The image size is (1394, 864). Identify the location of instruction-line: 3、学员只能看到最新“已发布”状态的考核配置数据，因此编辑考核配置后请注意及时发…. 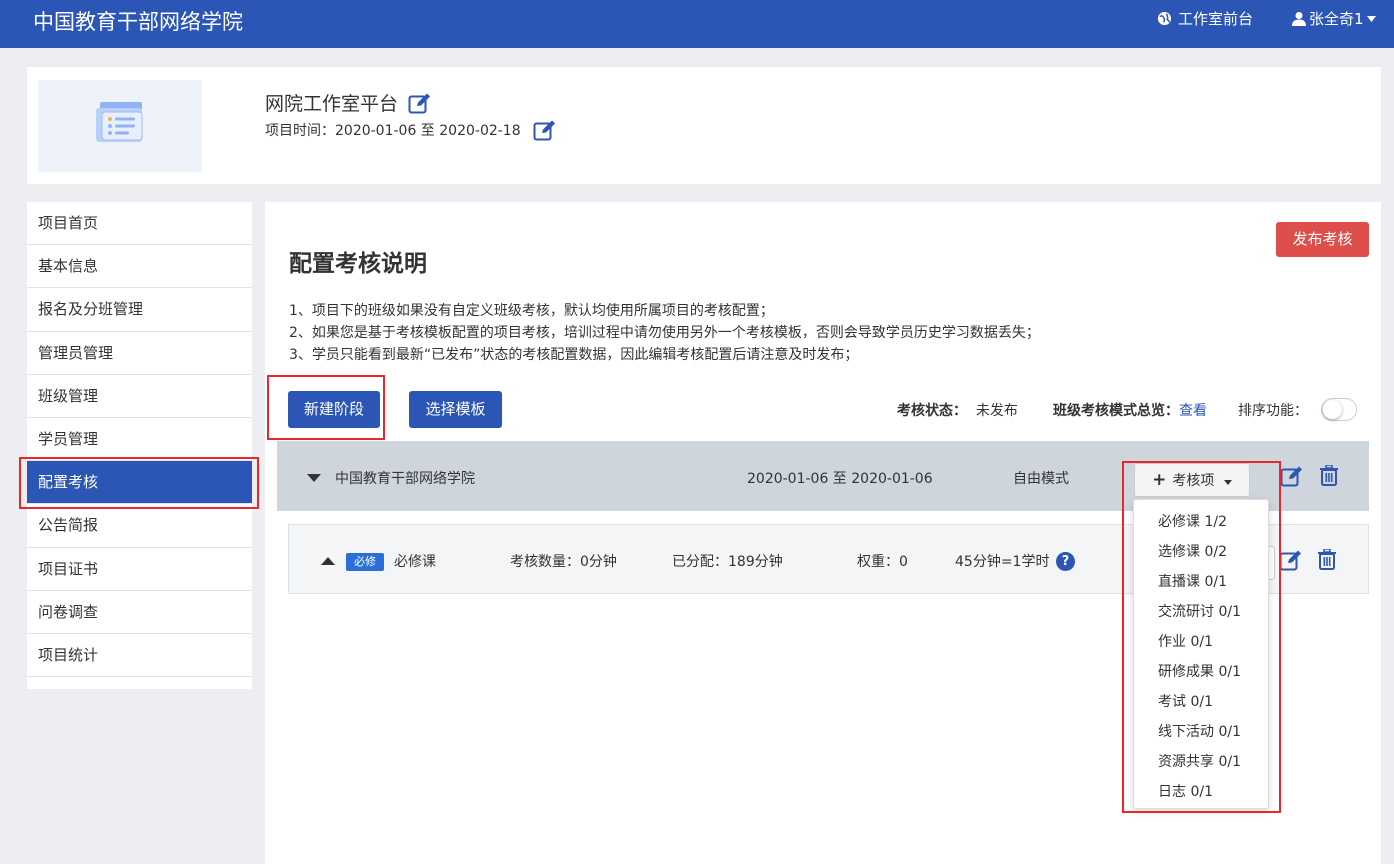
(574, 355).